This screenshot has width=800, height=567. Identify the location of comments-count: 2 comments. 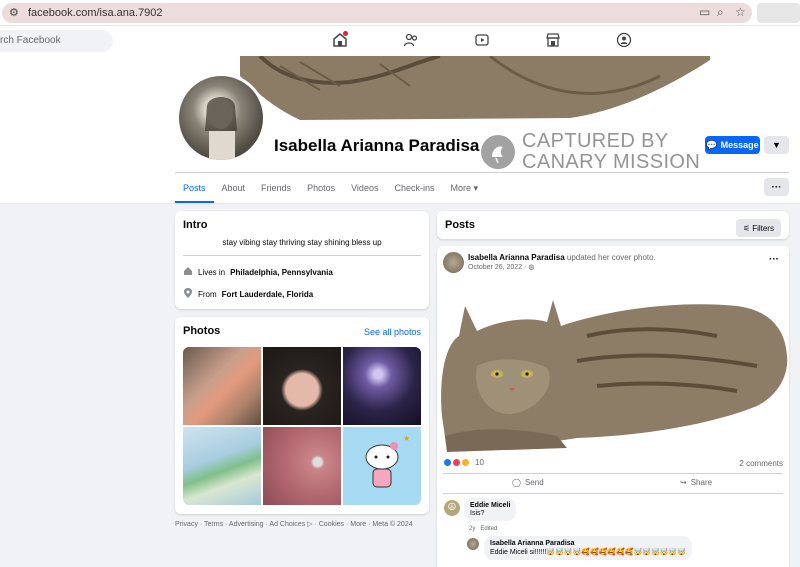
(761, 463).